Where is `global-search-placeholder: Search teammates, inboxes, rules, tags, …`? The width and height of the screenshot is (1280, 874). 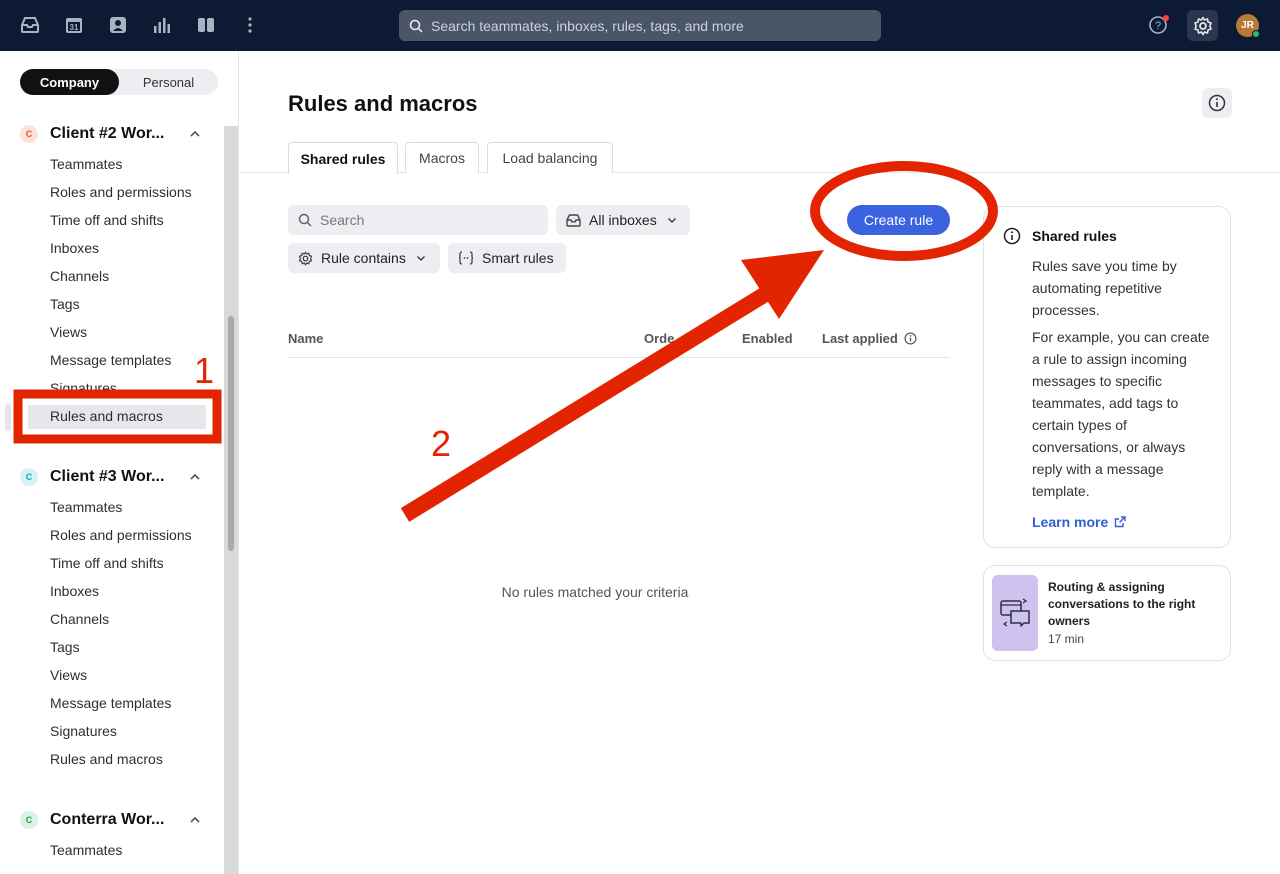 global-search-placeholder: Search teammates, inboxes, rules, tags, … is located at coordinates (587, 25).